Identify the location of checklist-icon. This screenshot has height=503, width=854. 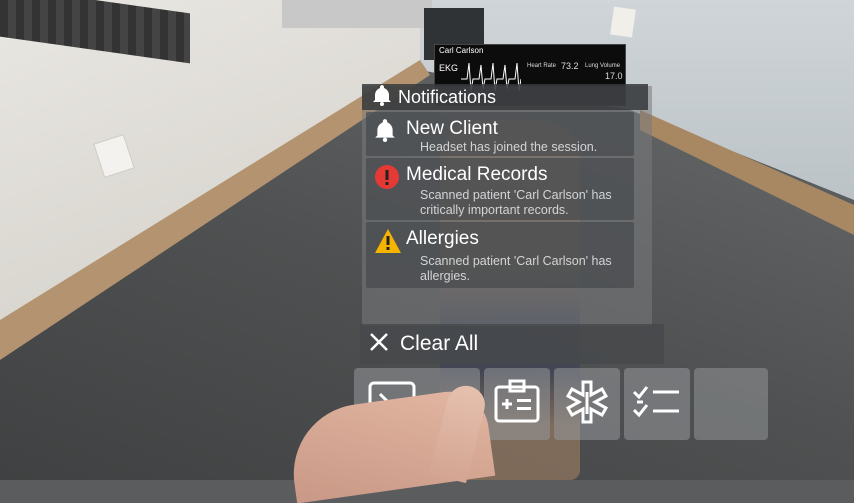
(657, 404).